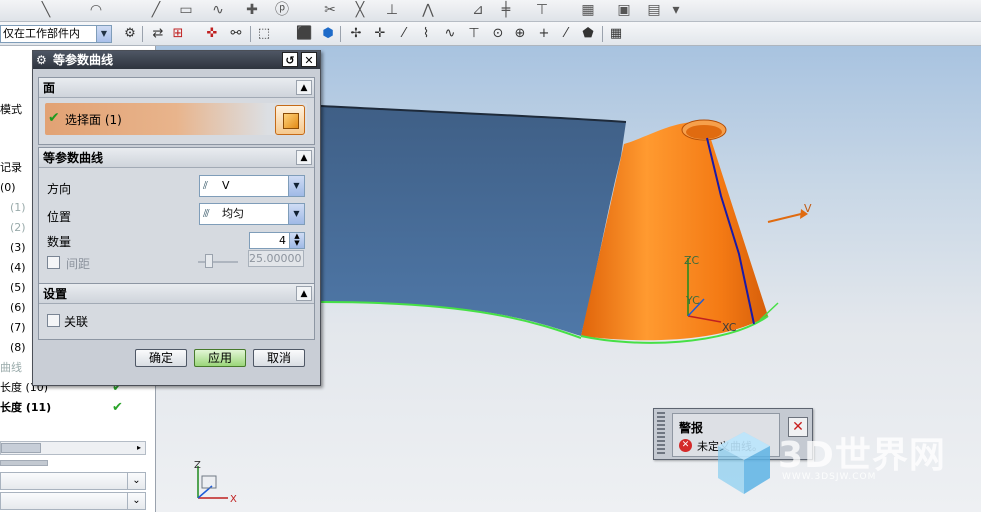 The image size is (981, 512). I want to click on point-on-curve-icon: ⁄, so click(566, 34).